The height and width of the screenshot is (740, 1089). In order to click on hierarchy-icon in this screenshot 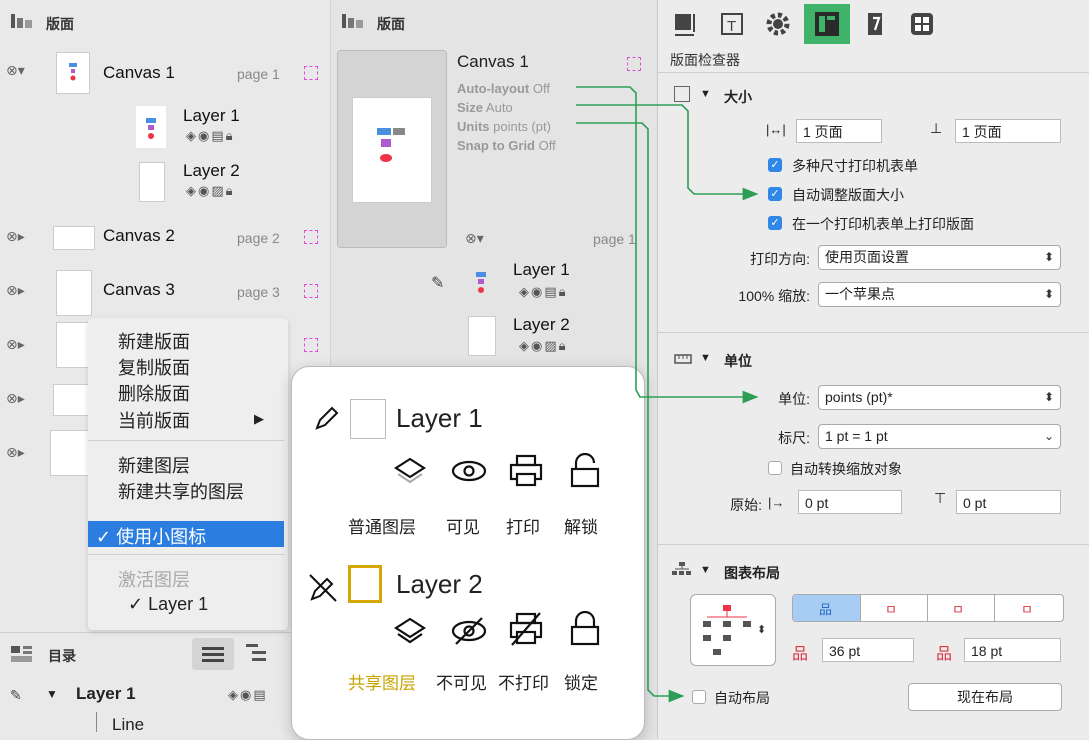, I will do `click(682, 571)`.